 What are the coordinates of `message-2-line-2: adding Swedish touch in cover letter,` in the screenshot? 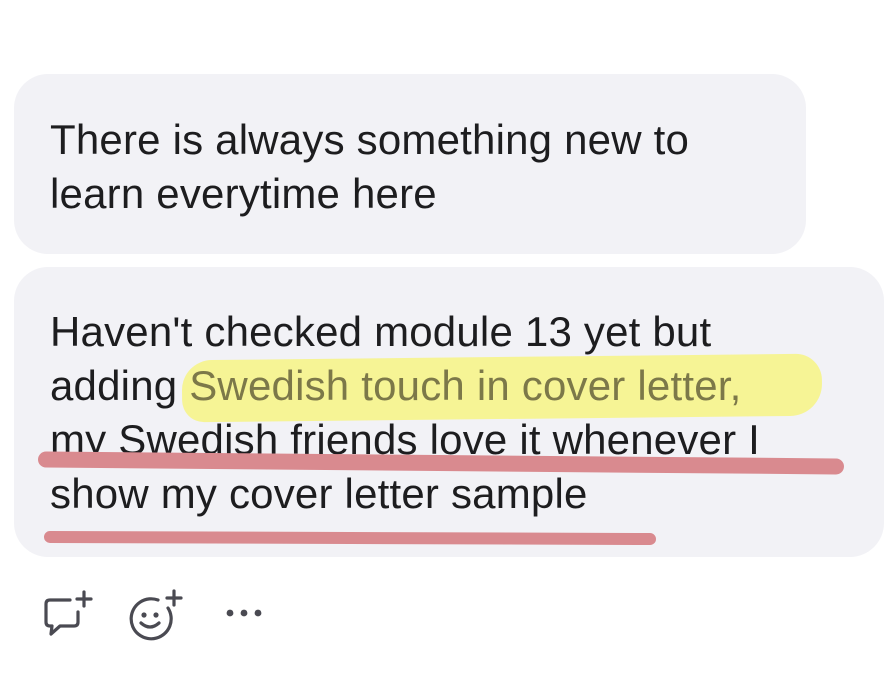 It's located at (467, 386).